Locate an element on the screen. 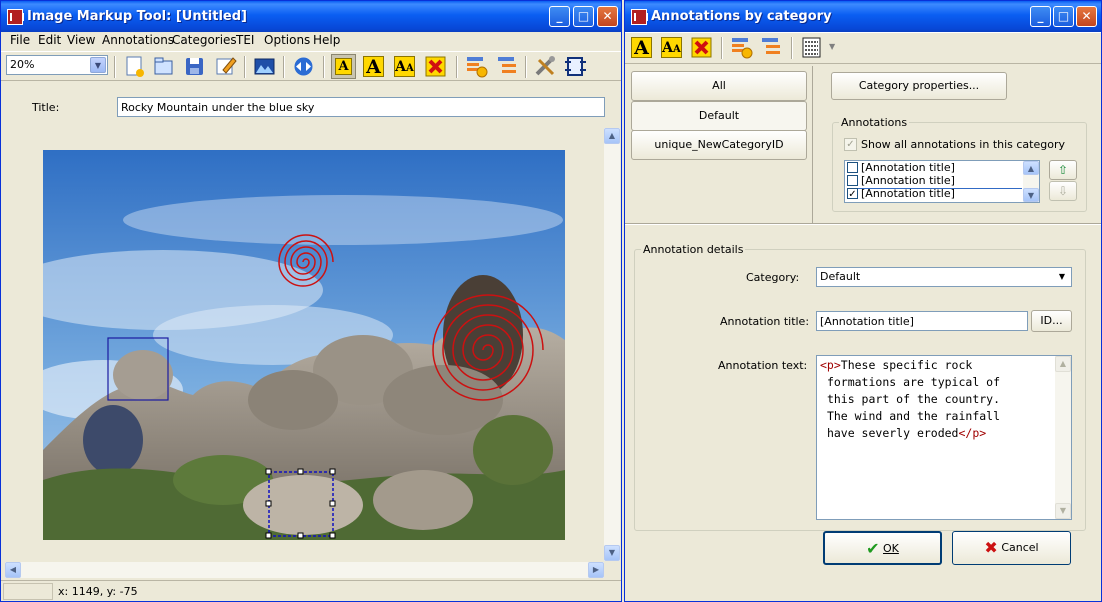  title-bar: Annotations by category _ □ ✕ is located at coordinates (863, 16).